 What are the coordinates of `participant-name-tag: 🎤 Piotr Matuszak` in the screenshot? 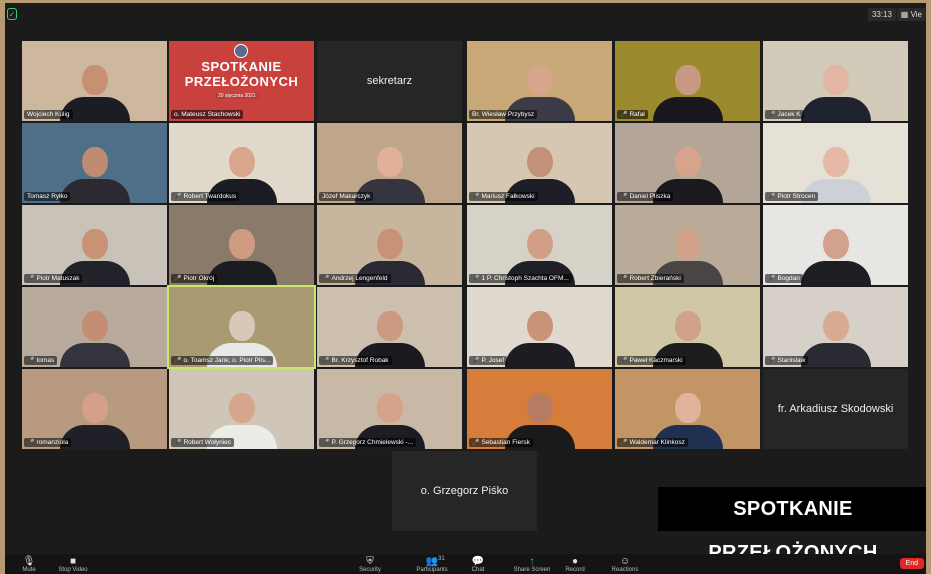 It's located at (53, 278).